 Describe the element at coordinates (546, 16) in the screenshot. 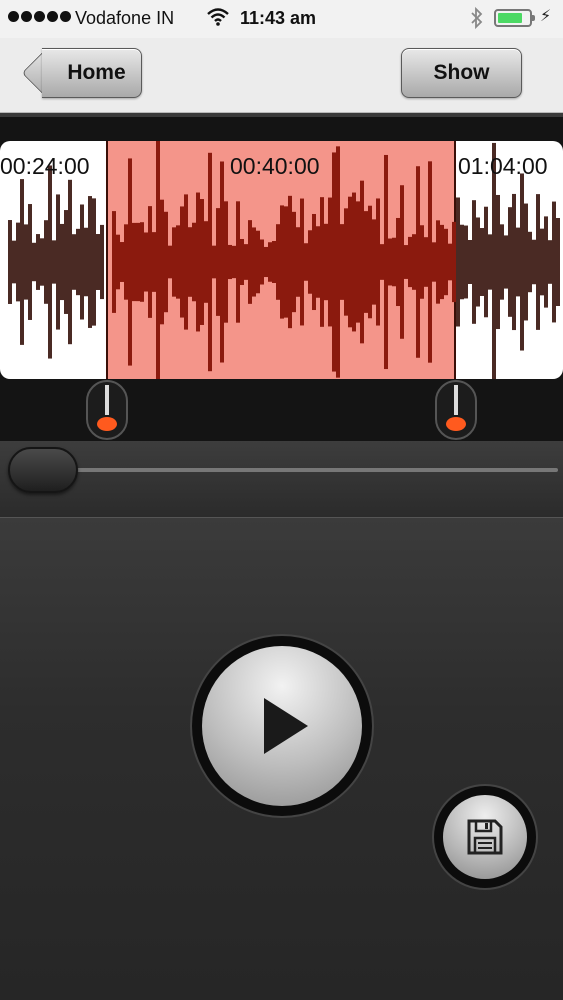

I see `charging-icon: ⚡` at that location.